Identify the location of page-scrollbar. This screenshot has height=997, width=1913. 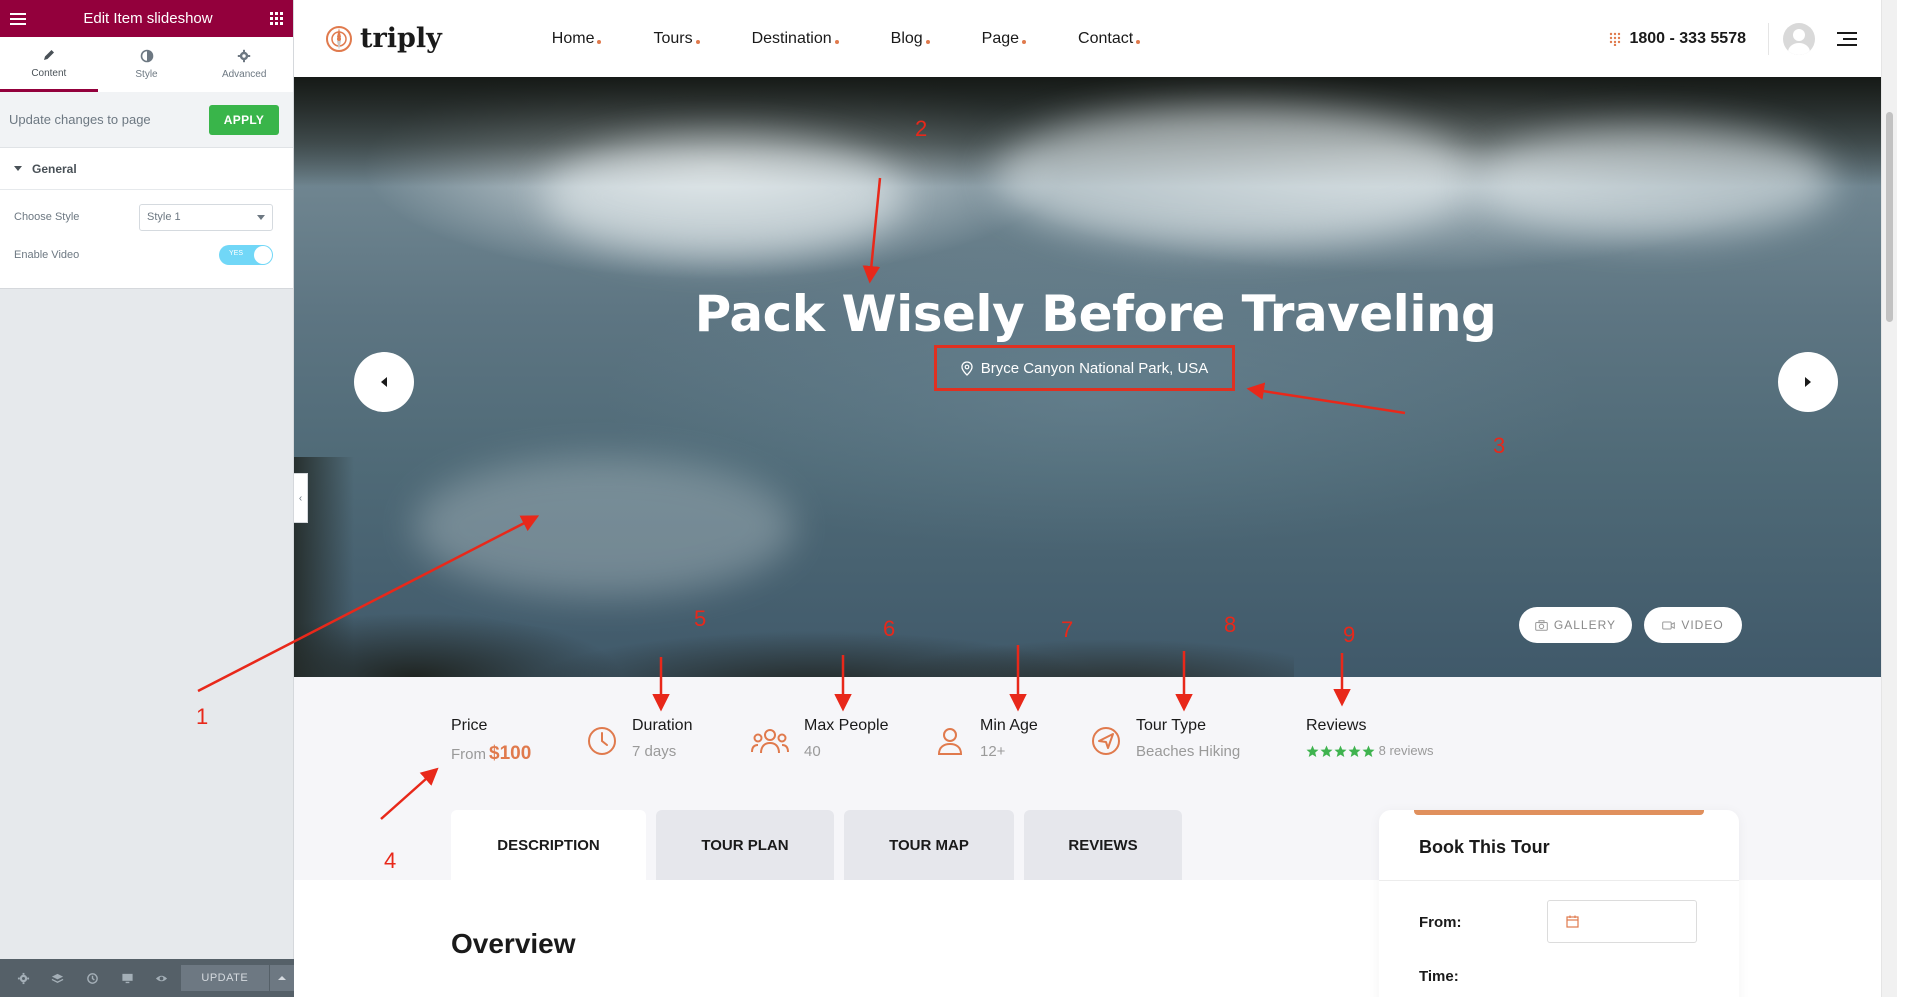
(1889, 498).